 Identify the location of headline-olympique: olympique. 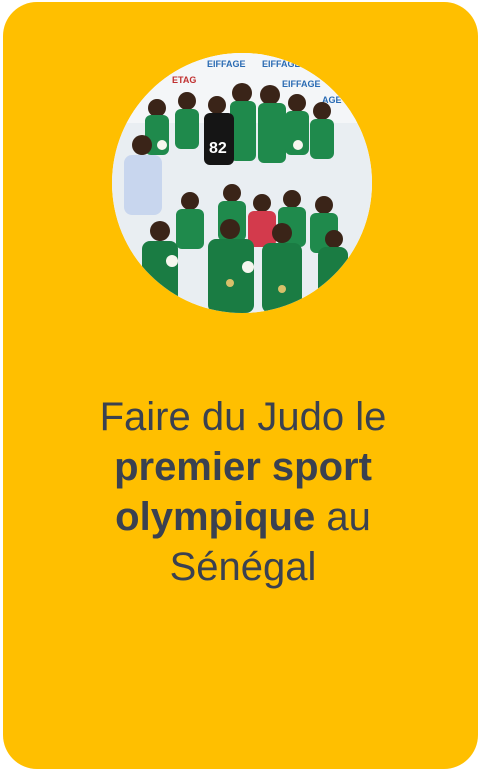
(215, 517).